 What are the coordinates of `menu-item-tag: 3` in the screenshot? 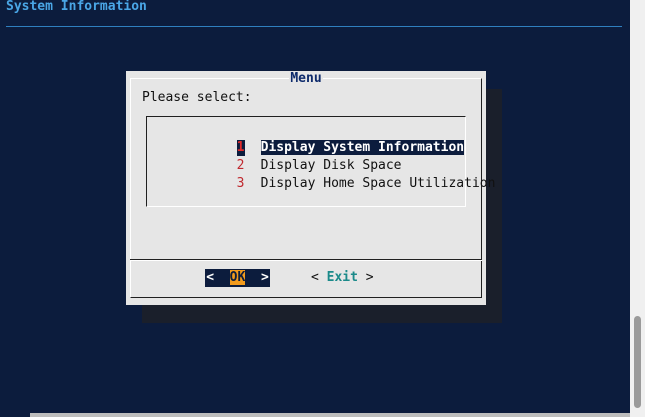 It's located at (240, 183).